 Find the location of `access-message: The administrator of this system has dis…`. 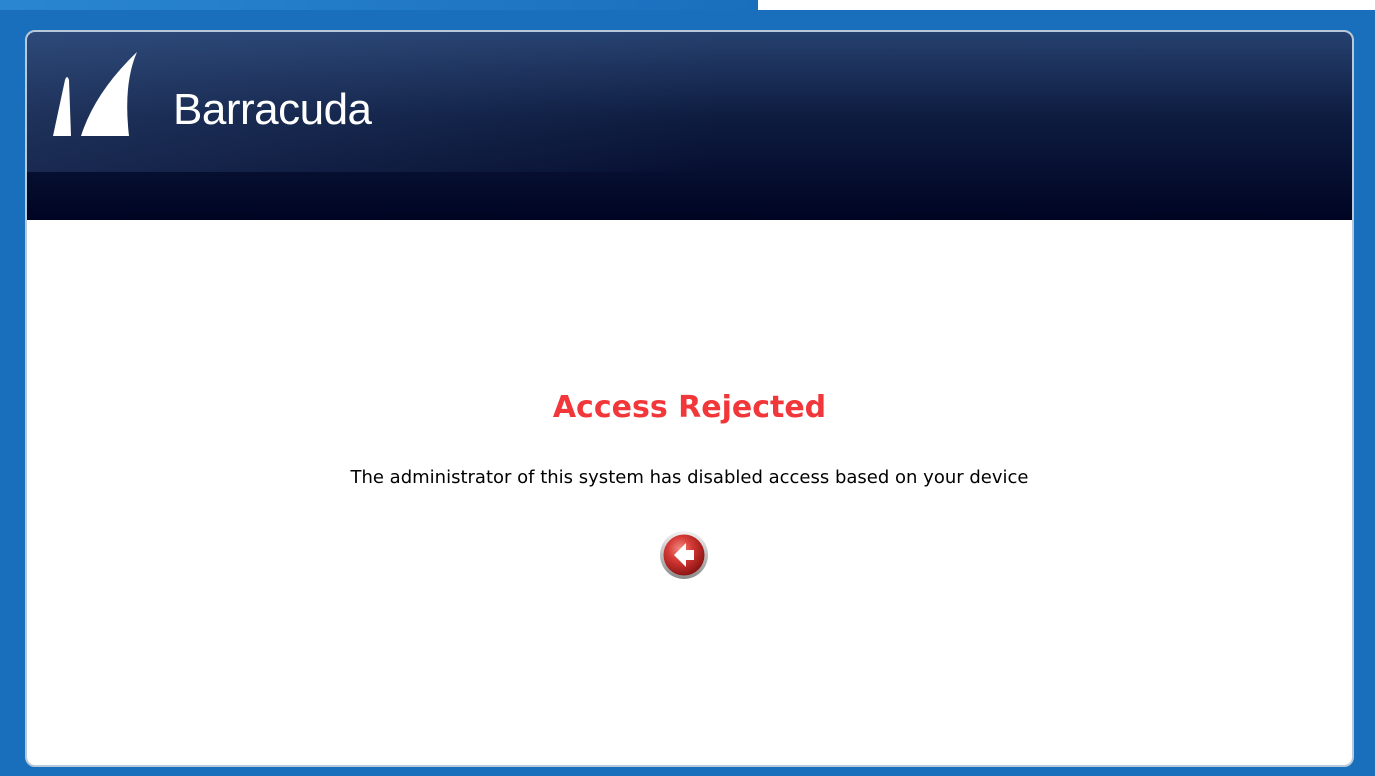

access-message: The administrator of this system has dis… is located at coordinates (689, 477).